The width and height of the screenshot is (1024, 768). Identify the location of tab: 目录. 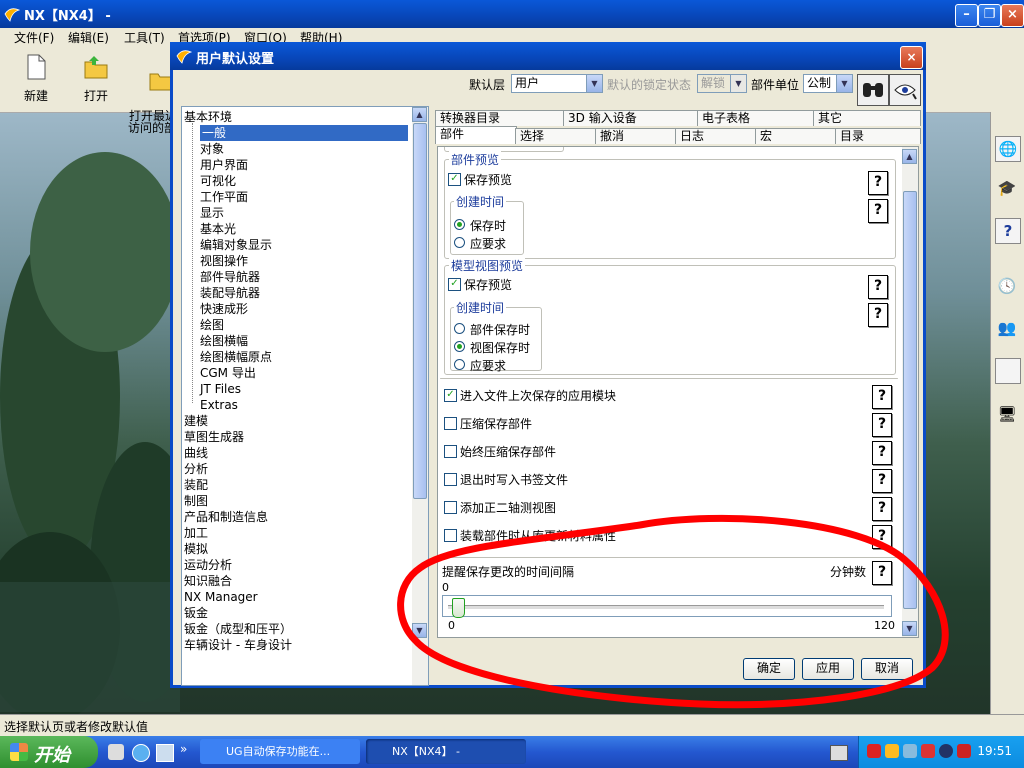
(878, 136).